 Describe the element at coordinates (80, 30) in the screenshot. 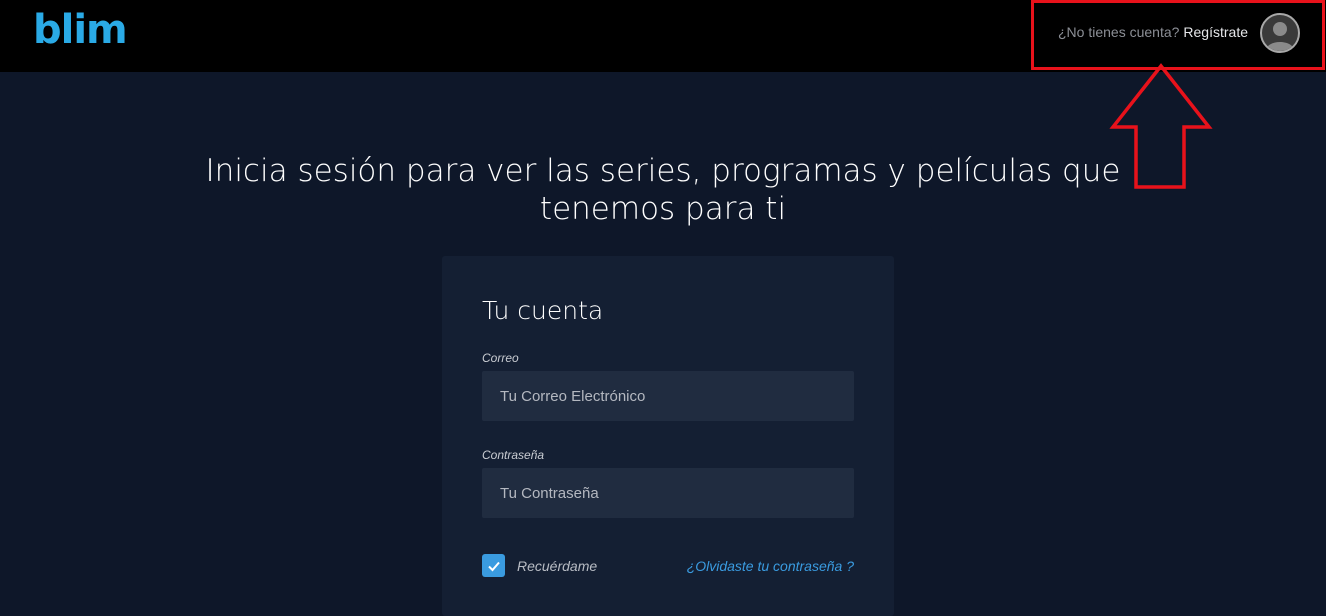

I see `blim-logo: blim` at that location.